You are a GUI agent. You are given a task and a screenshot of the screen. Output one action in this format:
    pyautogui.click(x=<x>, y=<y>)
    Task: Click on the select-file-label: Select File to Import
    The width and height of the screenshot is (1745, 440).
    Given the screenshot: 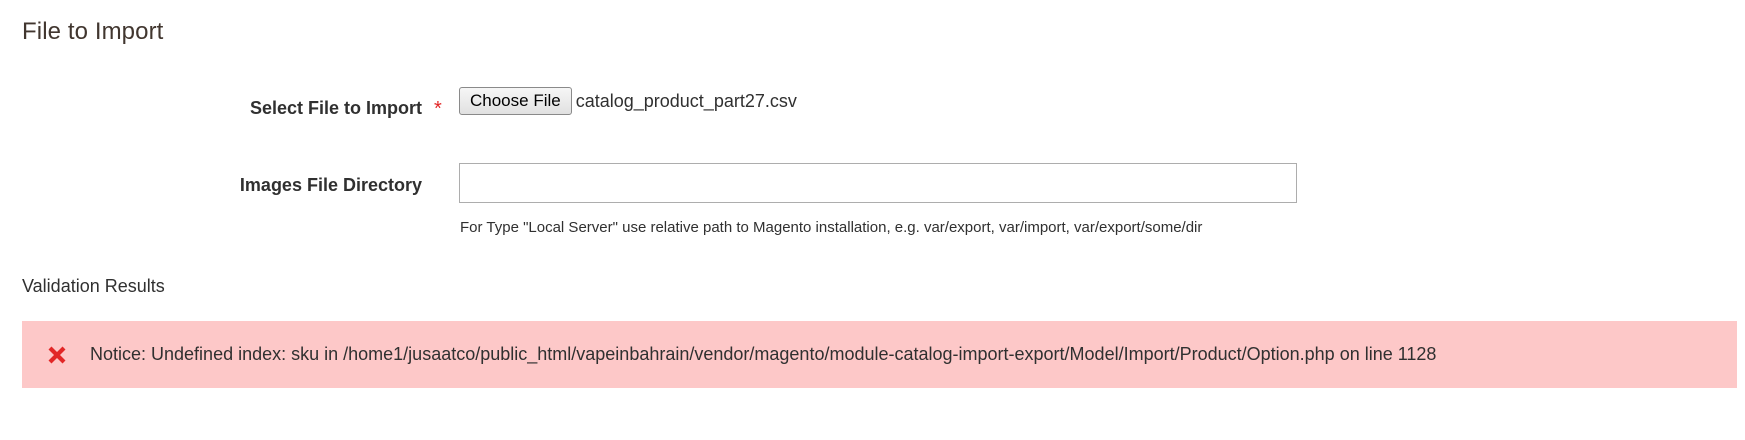 What is the action you would take?
    pyautogui.click(x=335, y=108)
    